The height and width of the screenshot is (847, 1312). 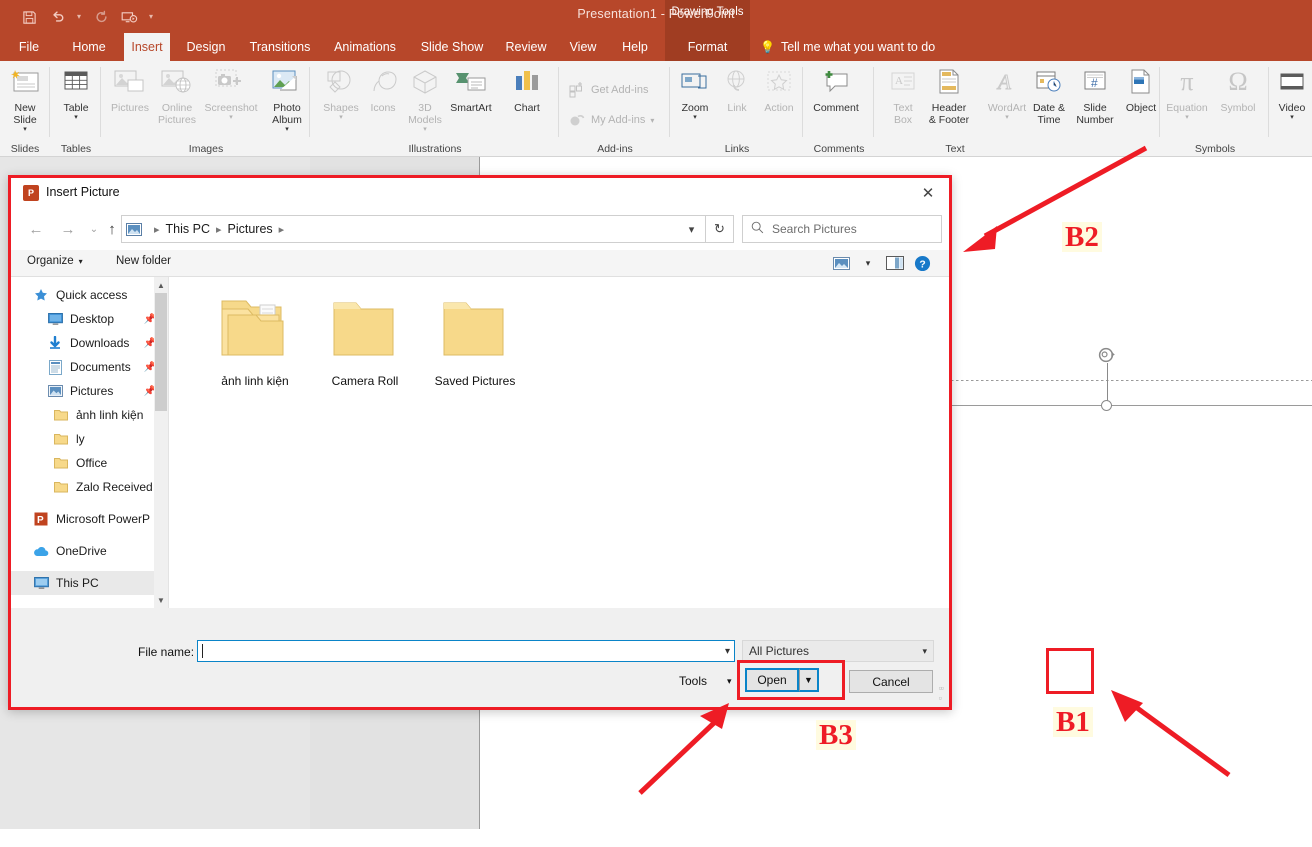 What do you see at coordinates (255, 339) in the screenshot?
I see `list-item: ảnh linh kiện` at bounding box center [255, 339].